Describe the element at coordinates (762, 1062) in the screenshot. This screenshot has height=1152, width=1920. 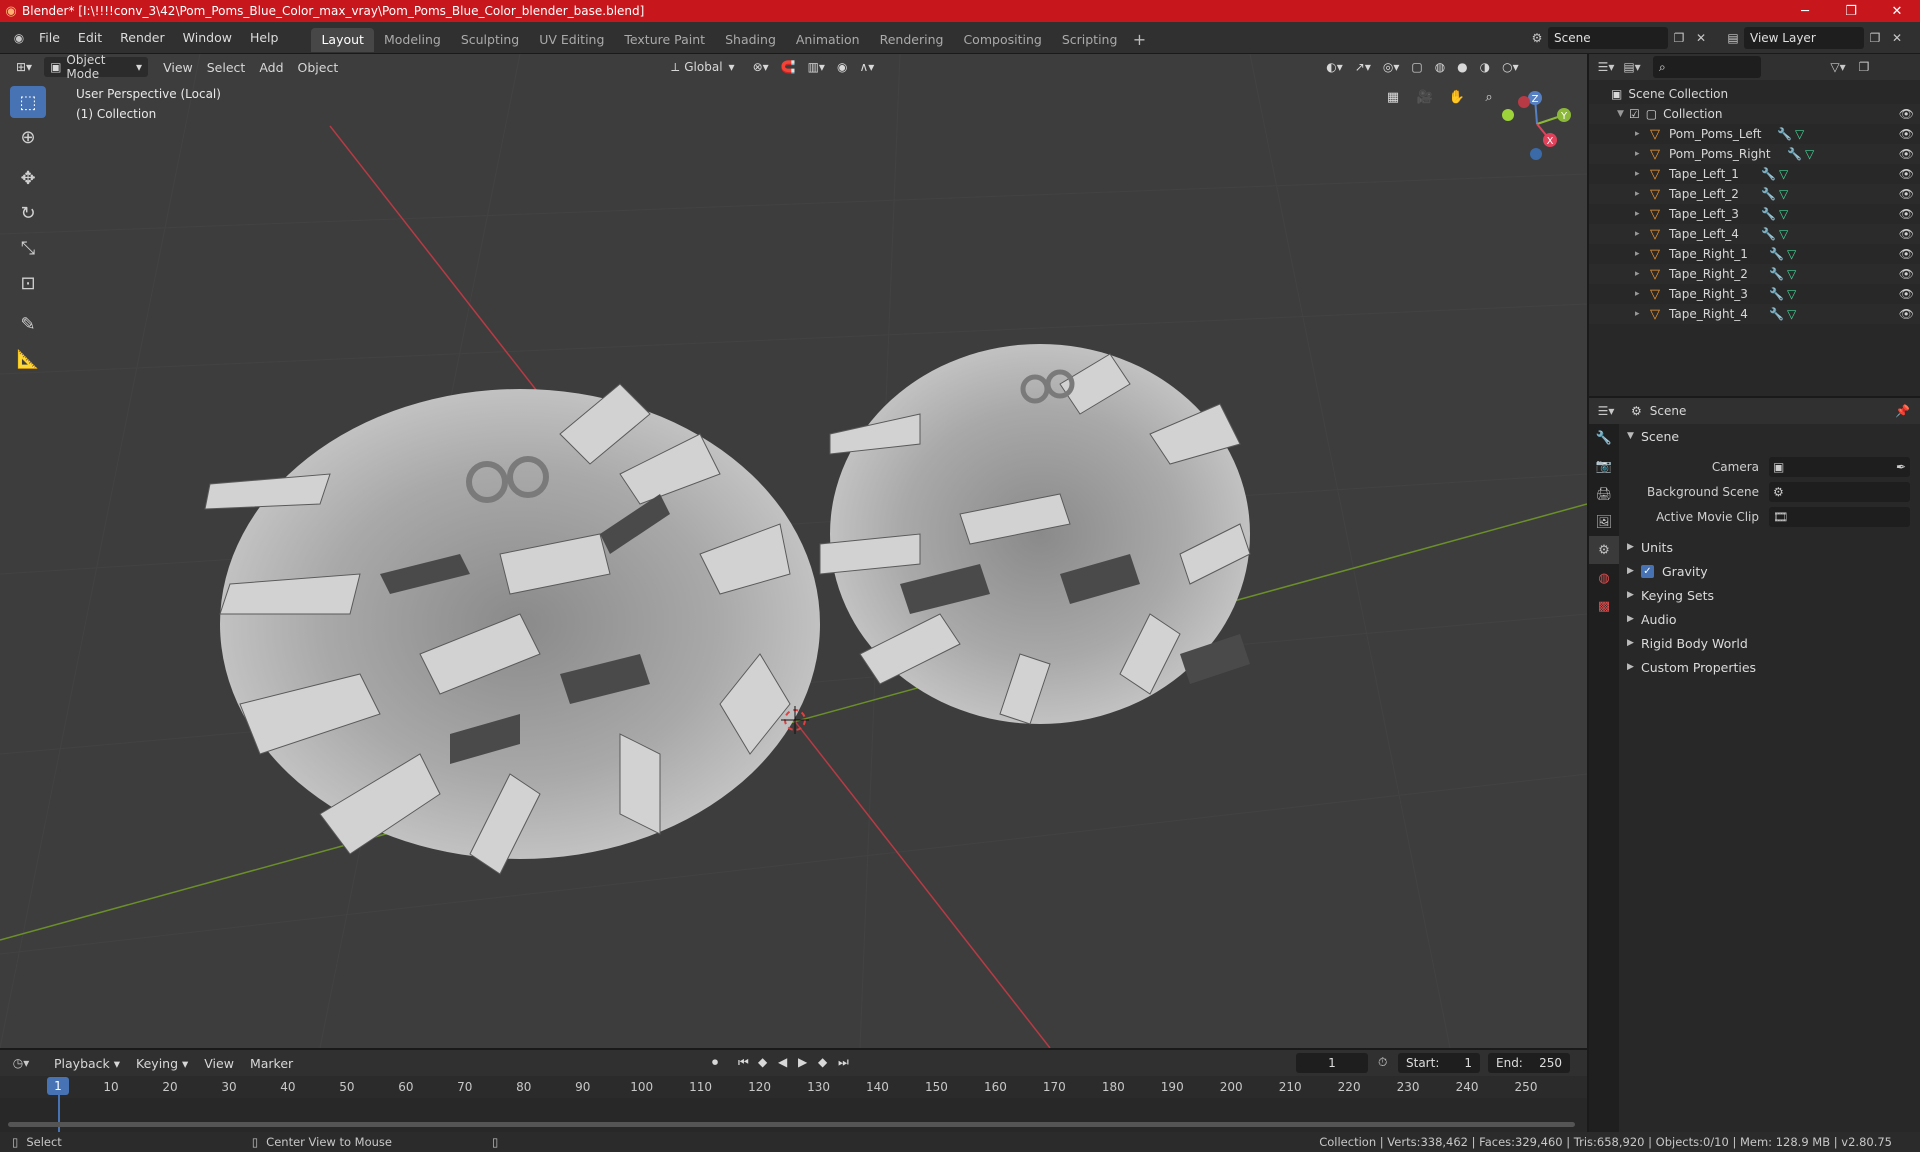
I see `prev-keyframe-icon: ◆` at that location.